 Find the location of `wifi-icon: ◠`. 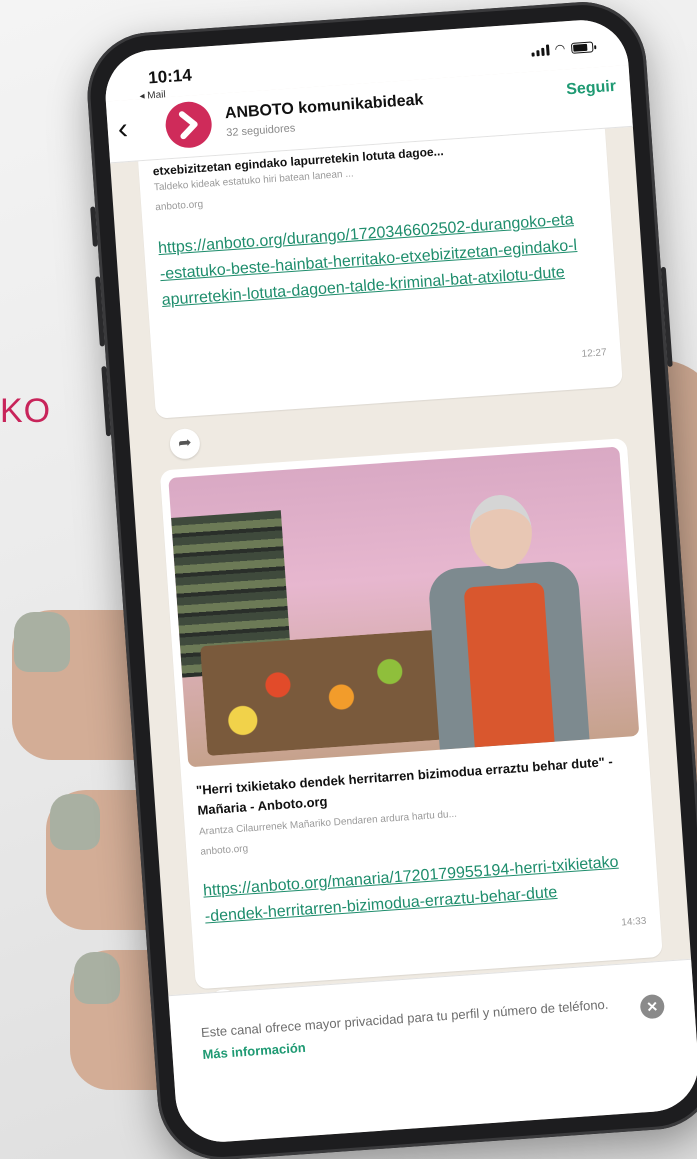

wifi-icon: ◠ is located at coordinates (560, 49).